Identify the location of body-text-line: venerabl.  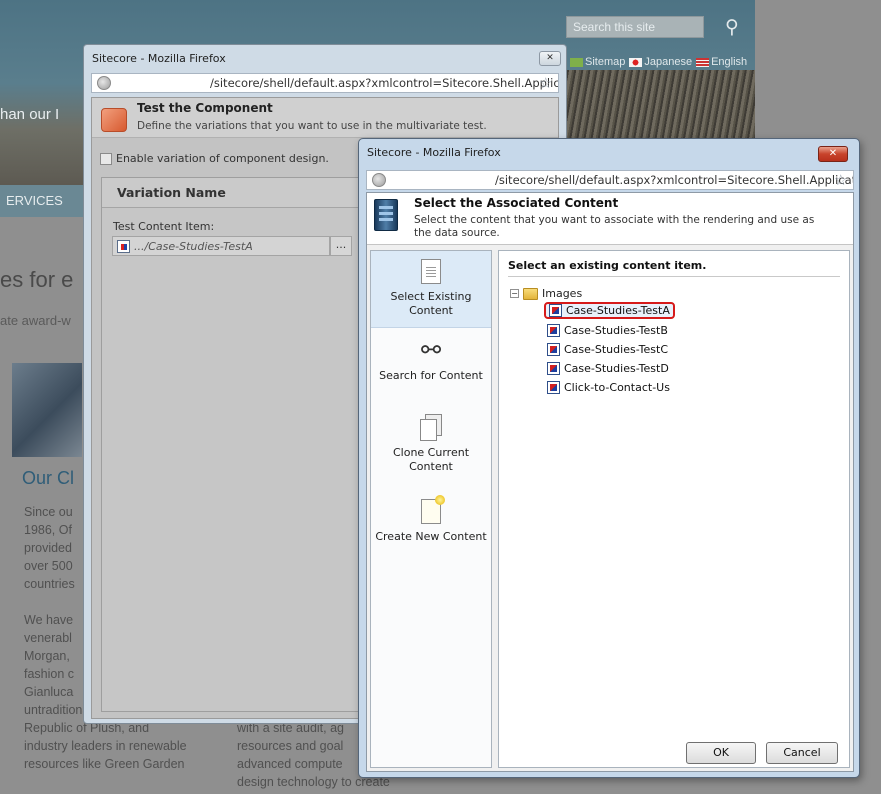
(48, 638).